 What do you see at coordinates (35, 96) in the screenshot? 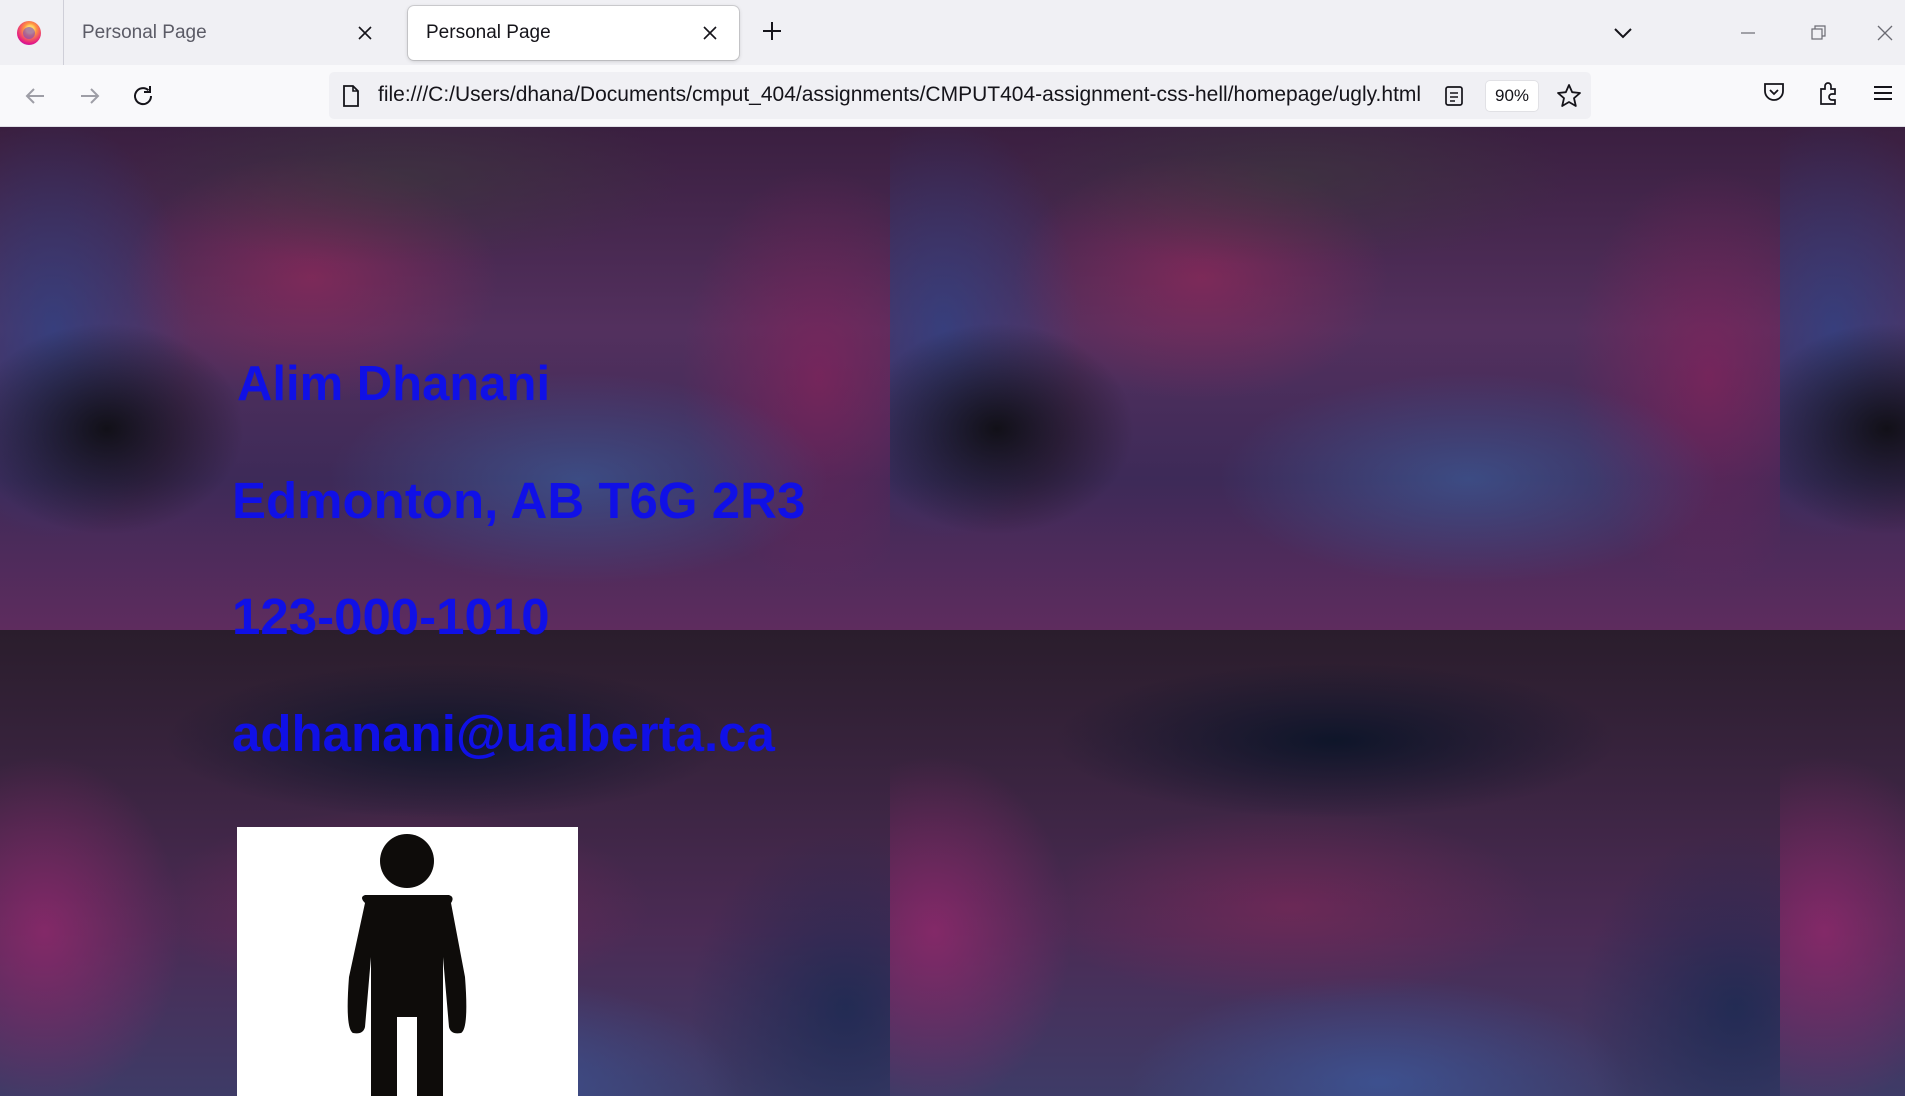
I see `back-arrow-icon` at bounding box center [35, 96].